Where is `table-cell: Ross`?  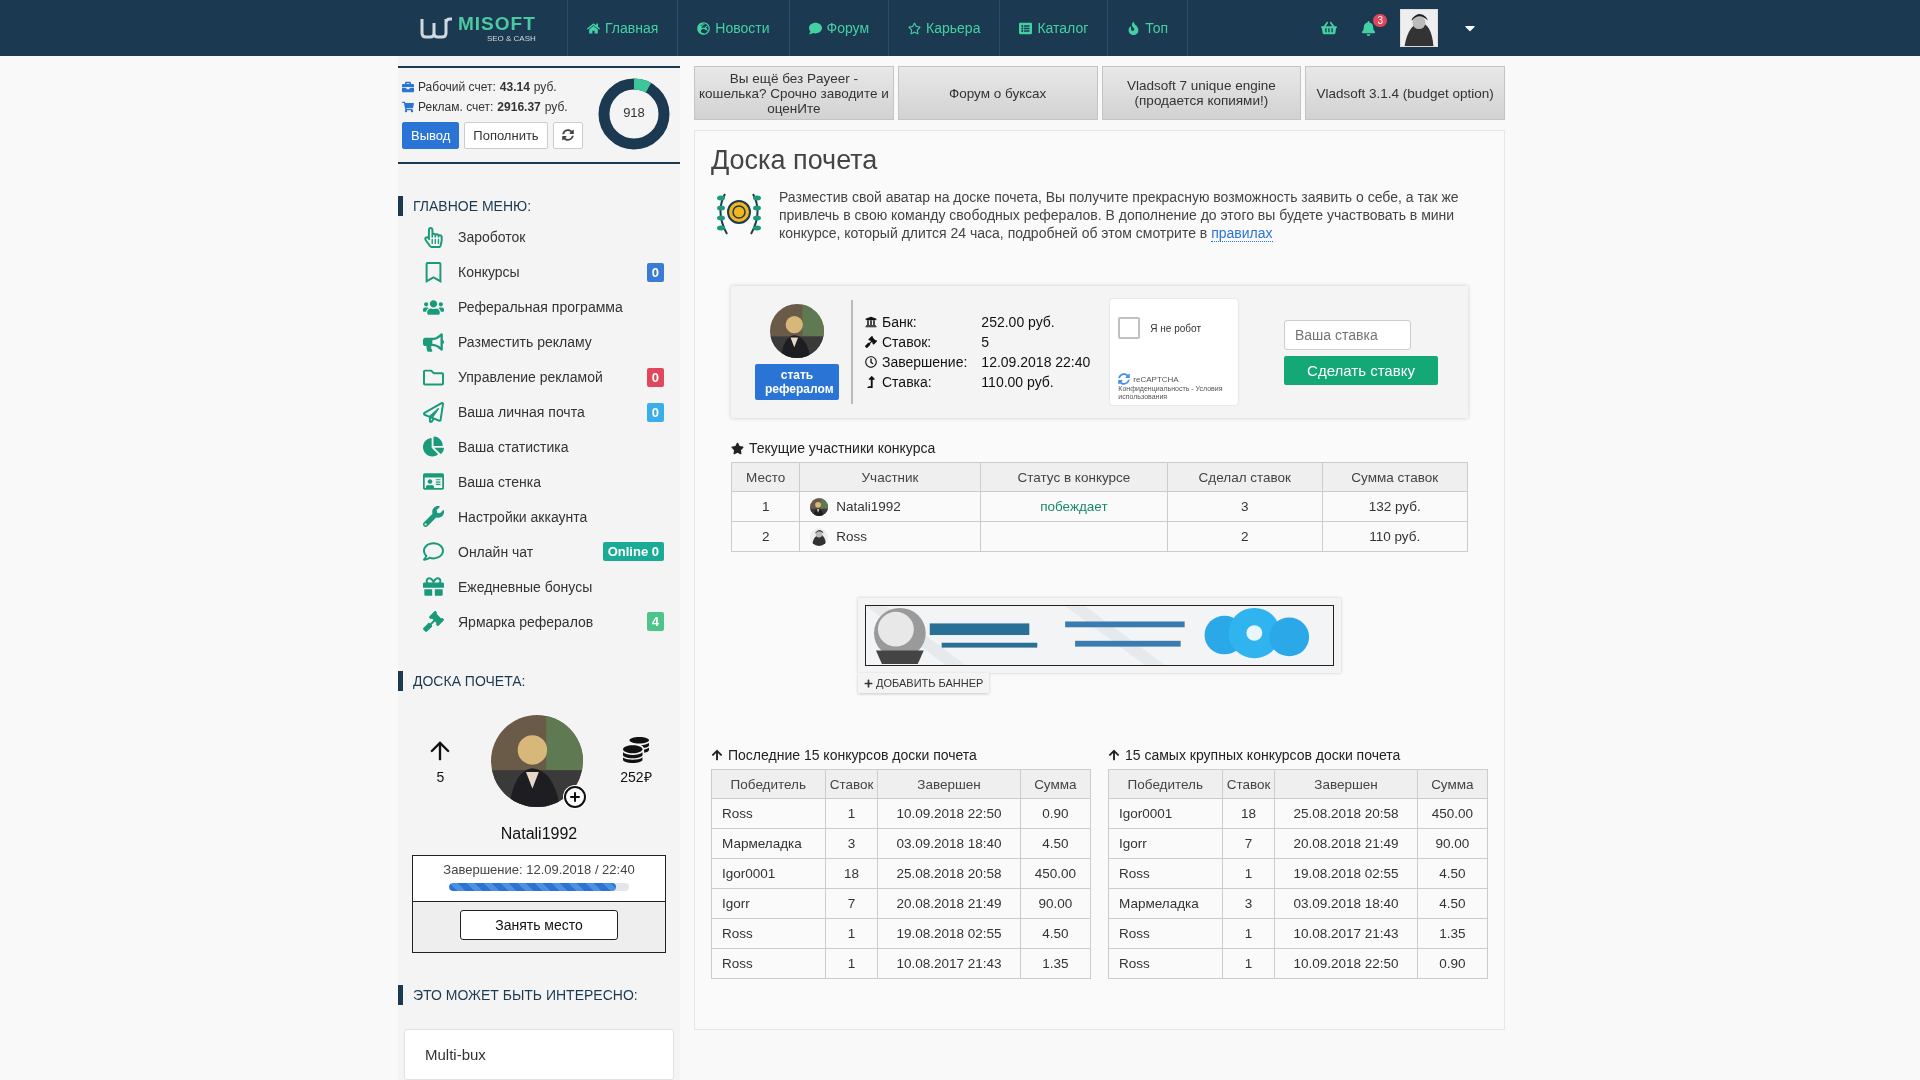 table-cell: Ross is located at coordinates (1165, 933).